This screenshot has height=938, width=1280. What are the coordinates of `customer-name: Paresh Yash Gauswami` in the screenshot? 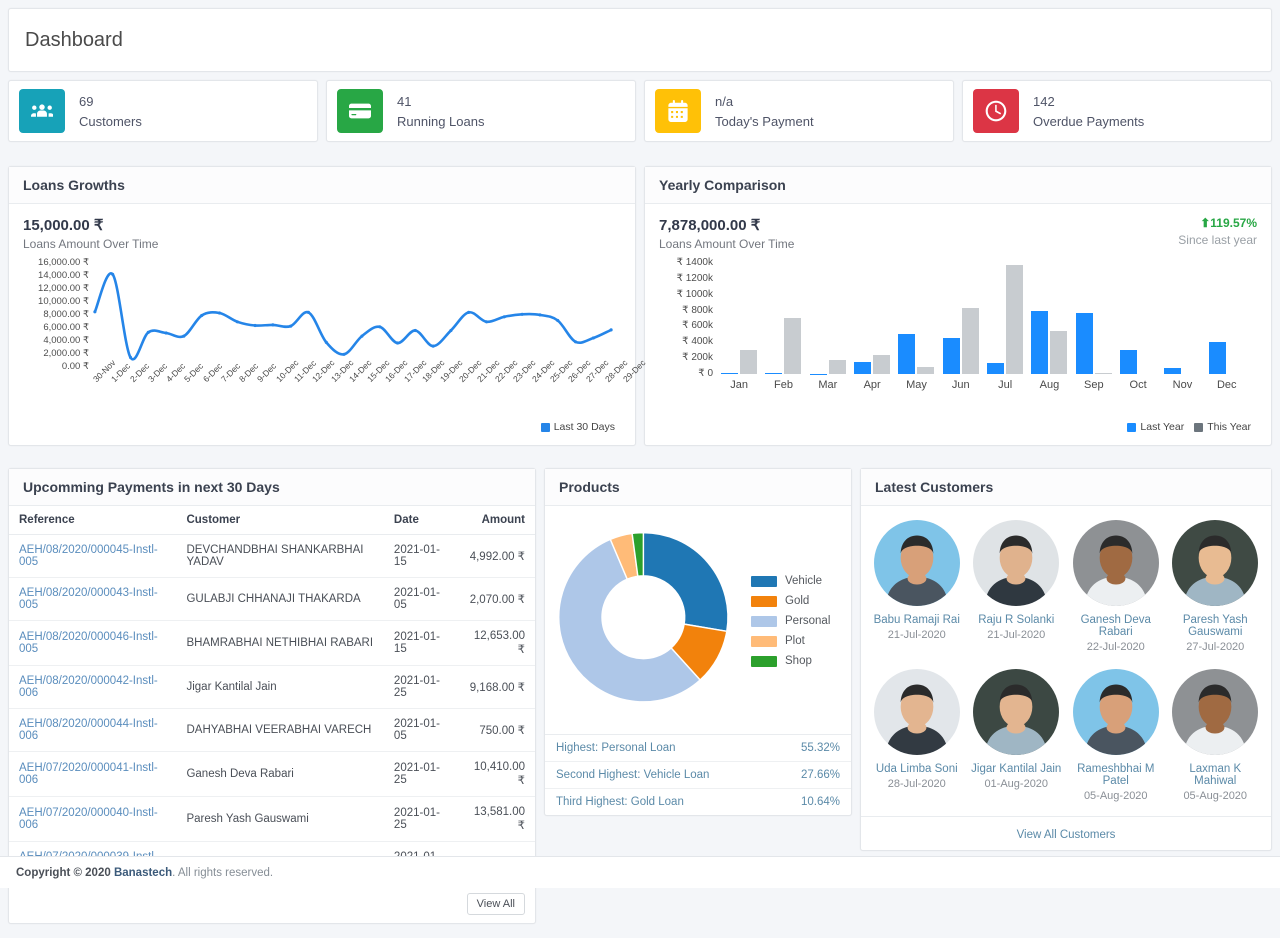 It's located at (1216, 626).